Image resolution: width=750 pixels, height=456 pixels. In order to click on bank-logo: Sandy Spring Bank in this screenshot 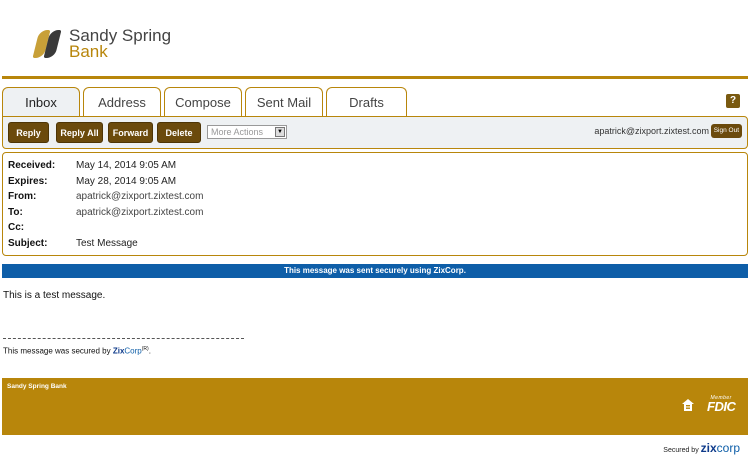, I will do `click(101, 44)`.